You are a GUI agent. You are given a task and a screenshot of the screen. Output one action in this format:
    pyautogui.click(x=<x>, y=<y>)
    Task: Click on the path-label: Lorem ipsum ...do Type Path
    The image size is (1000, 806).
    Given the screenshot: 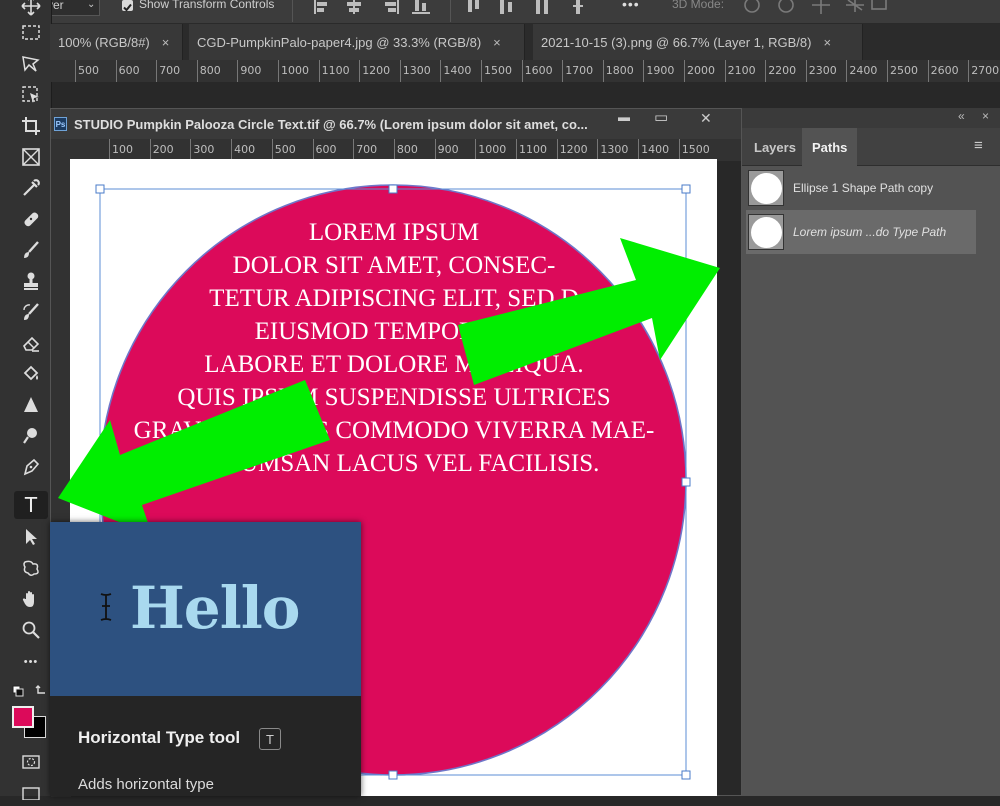 What is the action you would take?
    pyautogui.click(x=870, y=232)
    